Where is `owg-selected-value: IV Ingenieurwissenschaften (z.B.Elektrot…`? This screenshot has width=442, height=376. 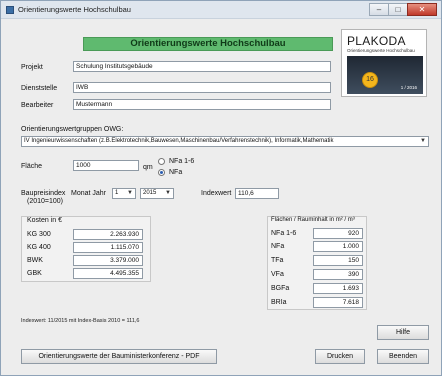
owg-selected-value: IV Ingenieurwissenschaften (z.B.Elektrot… is located at coordinates (179, 141).